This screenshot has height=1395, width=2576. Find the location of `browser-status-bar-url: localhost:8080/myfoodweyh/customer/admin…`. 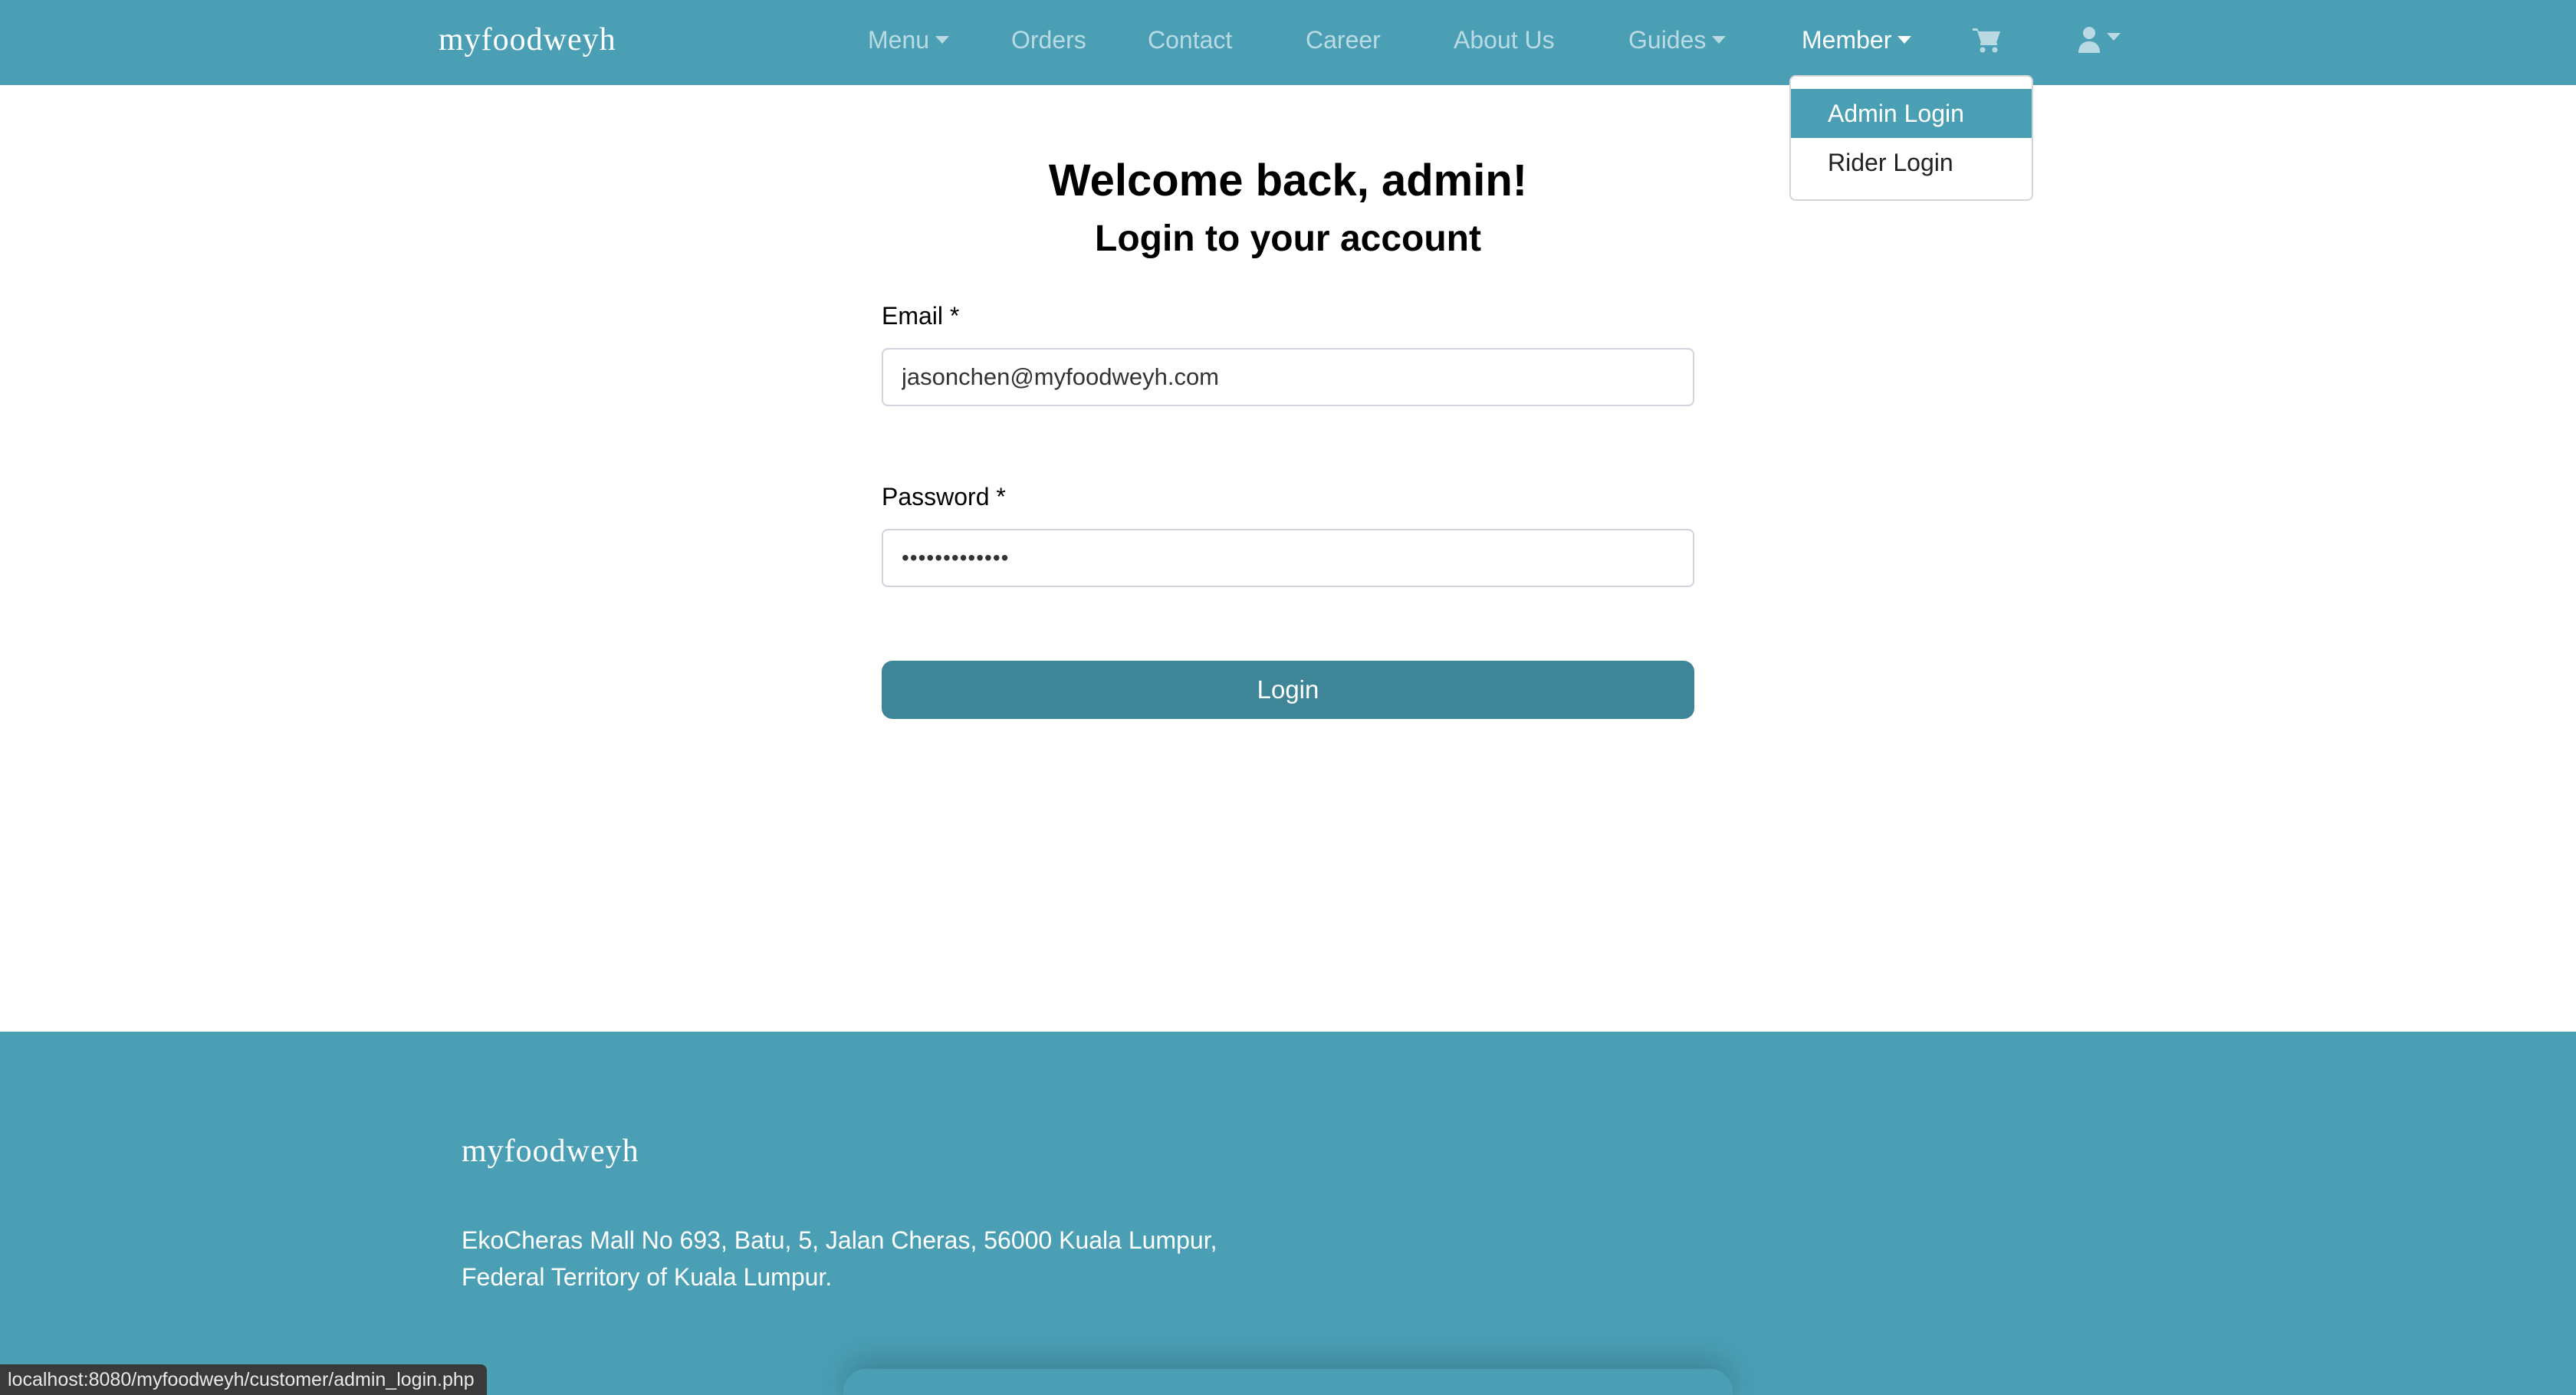

browser-status-bar-url: localhost:8080/myfoodweyh/customer/admin… is located at coordinates (244, 1380).